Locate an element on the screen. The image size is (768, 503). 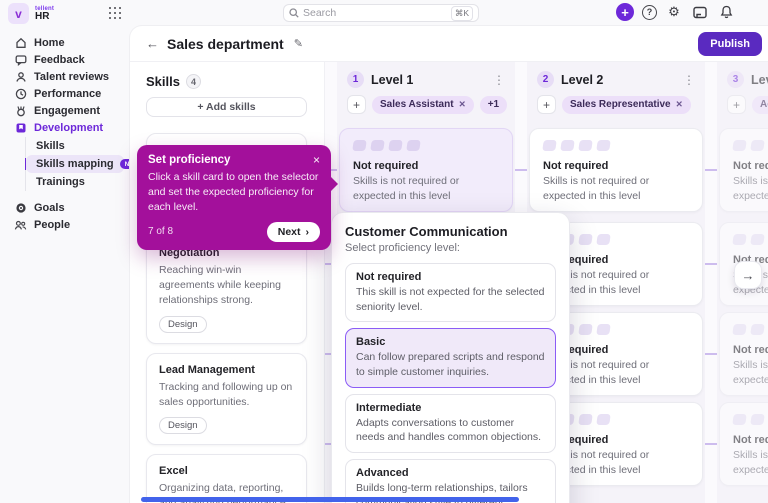
sidebar-item-people: People is located at coordinates (67, 224).